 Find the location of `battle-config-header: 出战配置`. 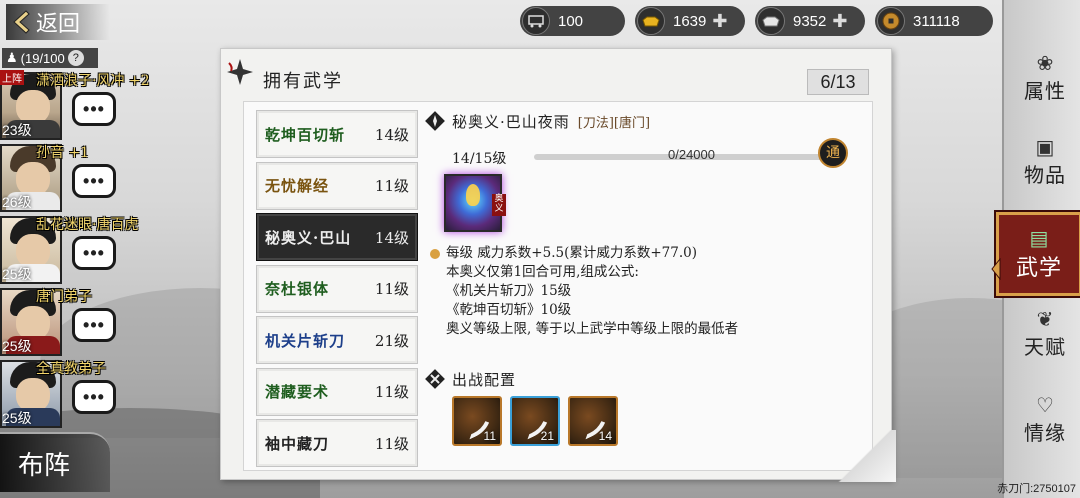

battle-config-header: 出战配置 is located at coordinates (470, 379).